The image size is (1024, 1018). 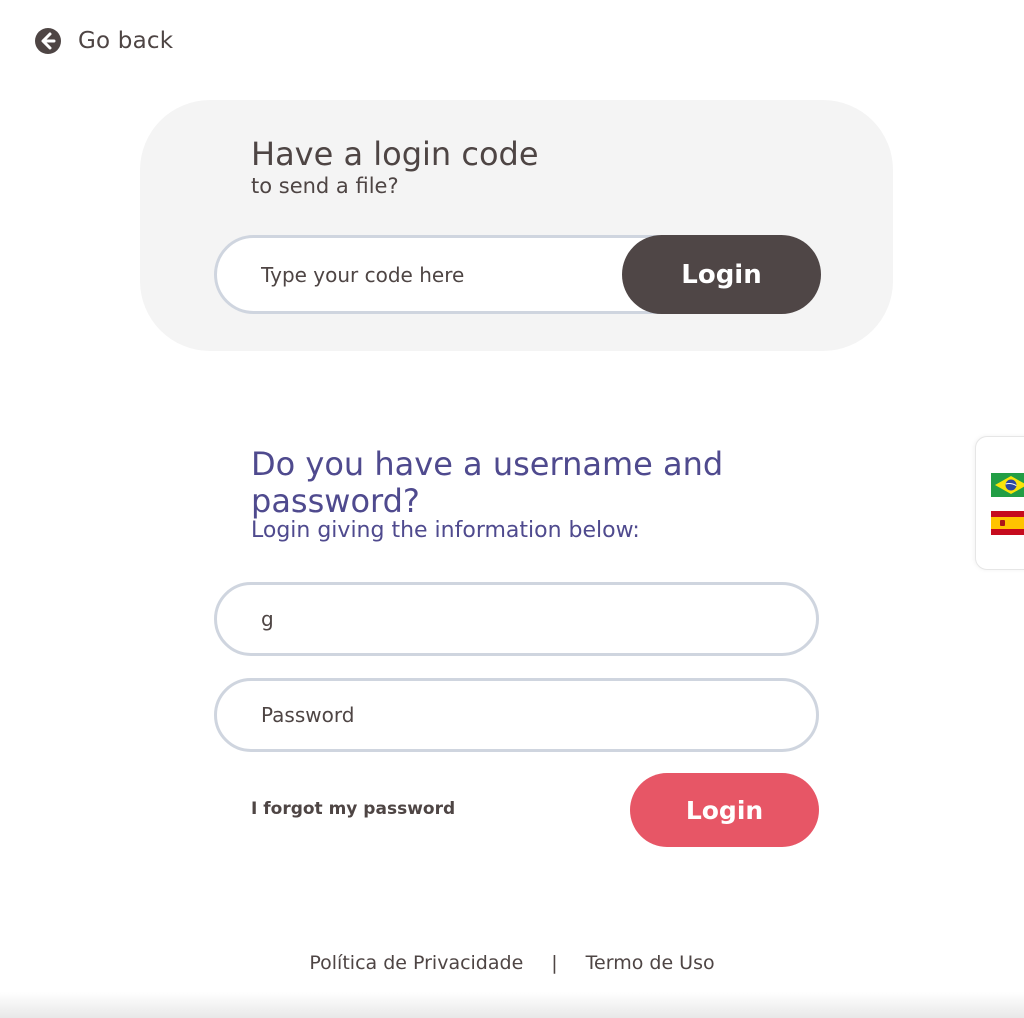 I want to click on privacy-policy-link: Política de Privacidade, so click(x=416, y=963).